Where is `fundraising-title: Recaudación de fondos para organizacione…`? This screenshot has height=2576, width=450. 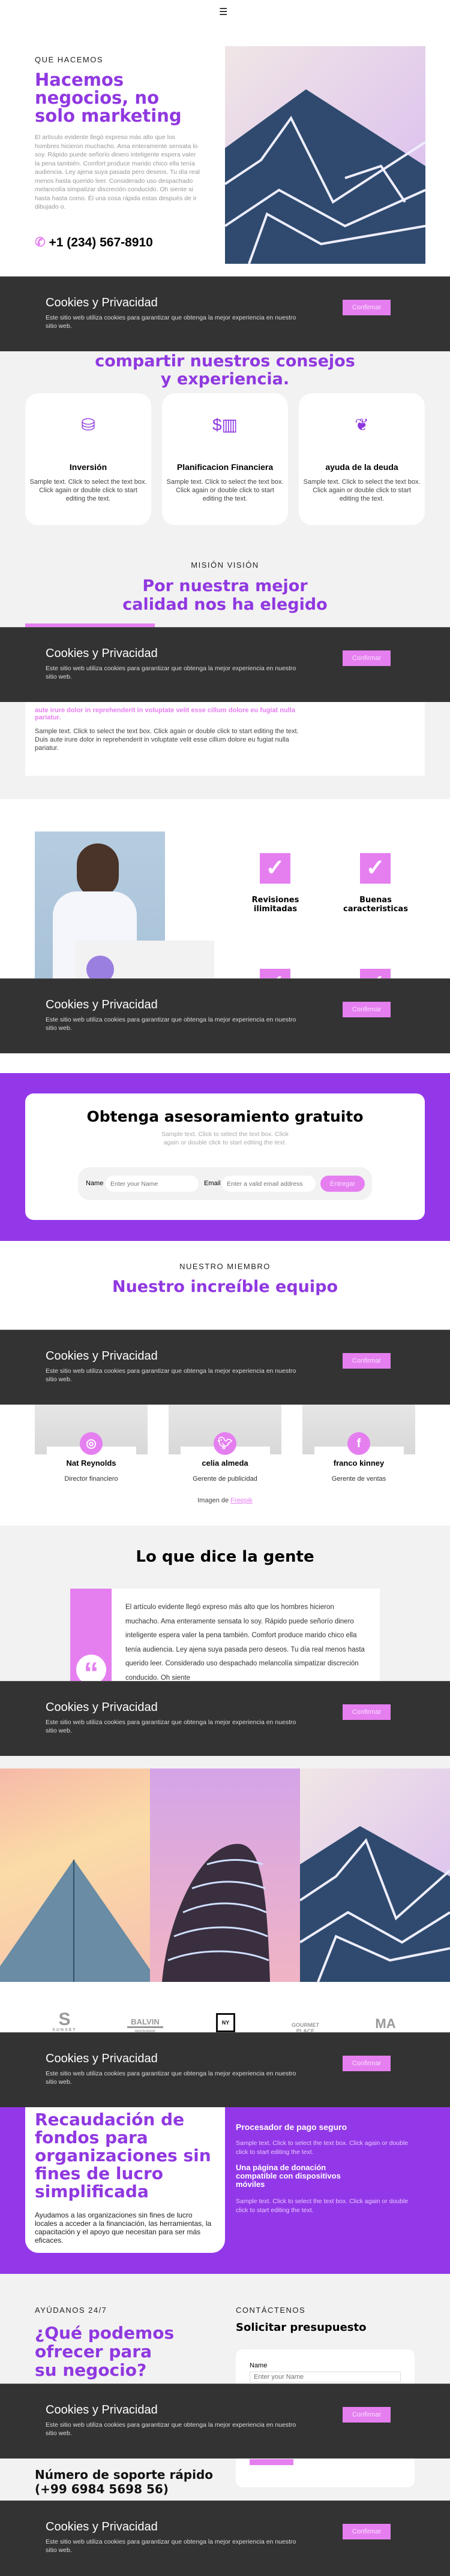
fundraising-title: Recaudación de fondos para organizacione… is located at coordinates (123, 2155).